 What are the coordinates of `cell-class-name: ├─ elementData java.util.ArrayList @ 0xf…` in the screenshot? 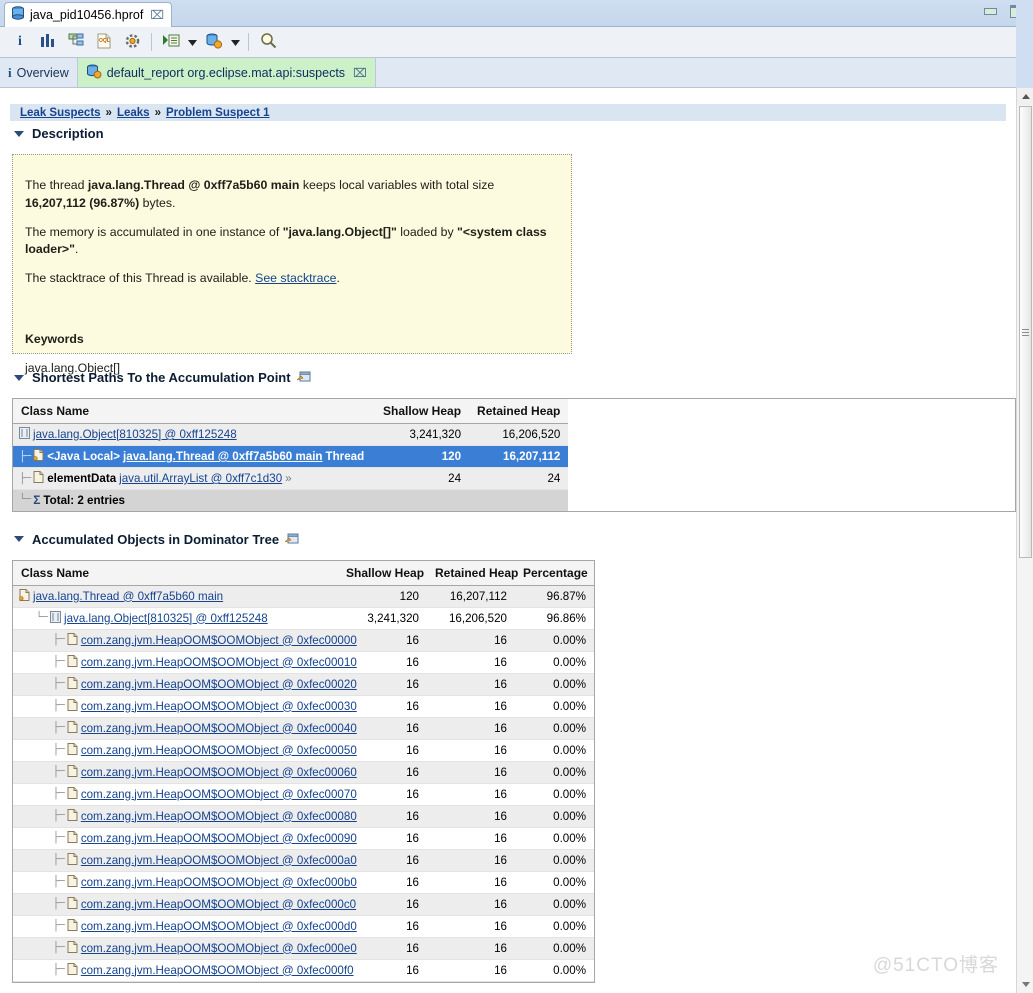 It's located at (194, 478).